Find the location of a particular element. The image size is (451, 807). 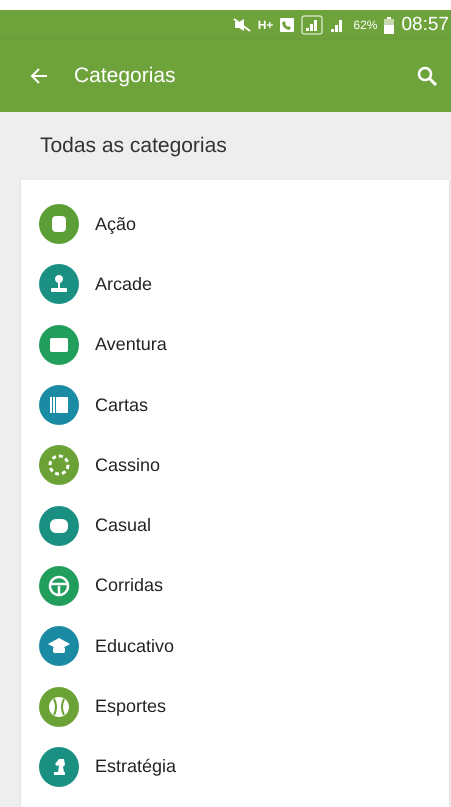

battery-icon is located at coordinates (389, 25).